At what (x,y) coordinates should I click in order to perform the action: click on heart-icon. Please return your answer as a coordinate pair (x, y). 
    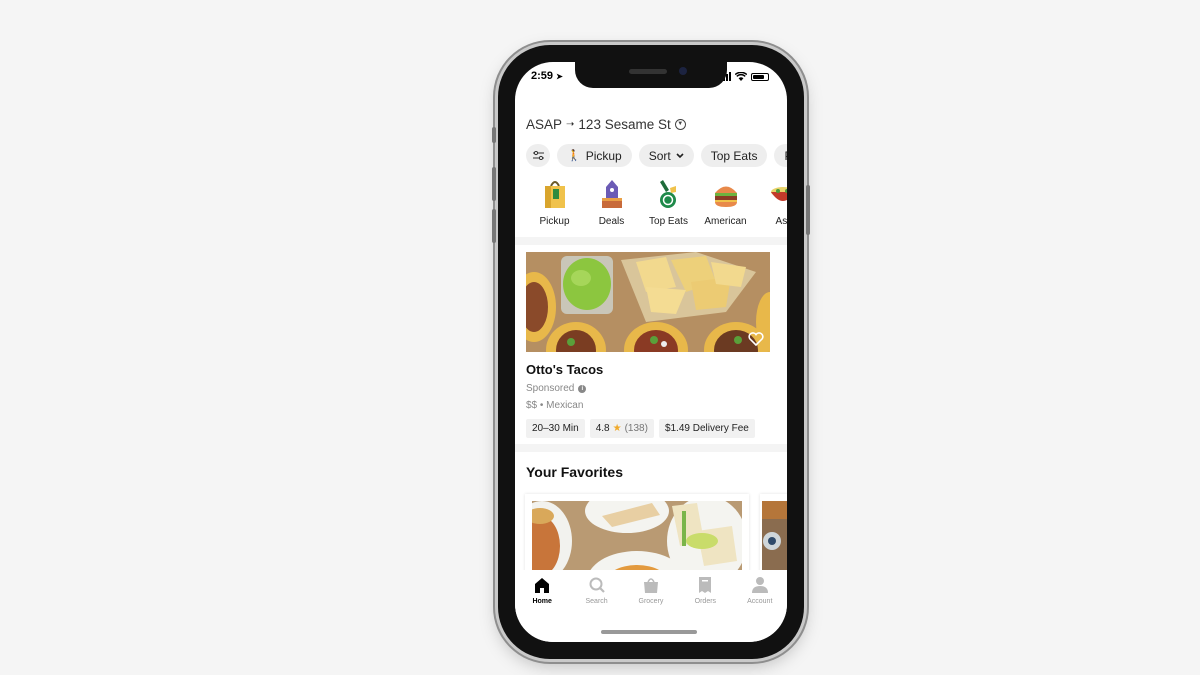
    Looking at the image, I should click on (756, 339).